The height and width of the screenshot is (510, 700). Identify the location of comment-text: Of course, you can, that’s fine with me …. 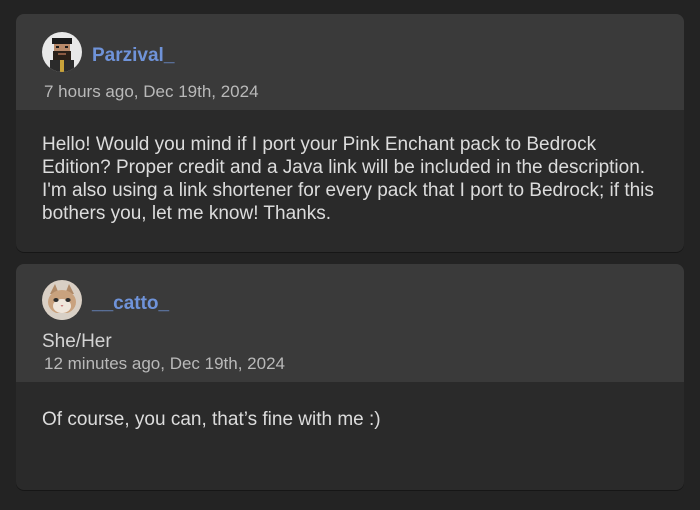
(211, 419).